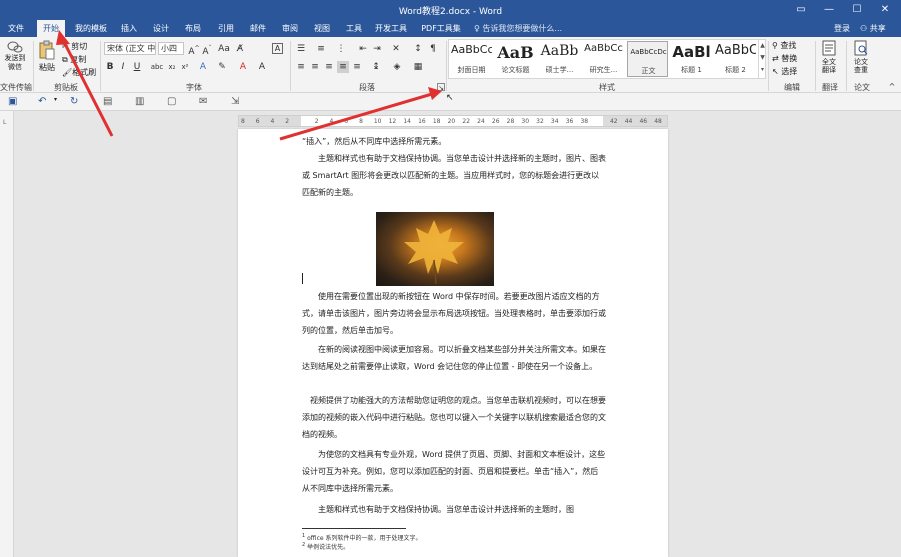 Image resolution: width=901 pixels, height=557 pixels. I want to click on change-case-icon: Aa, so click(224, 49).